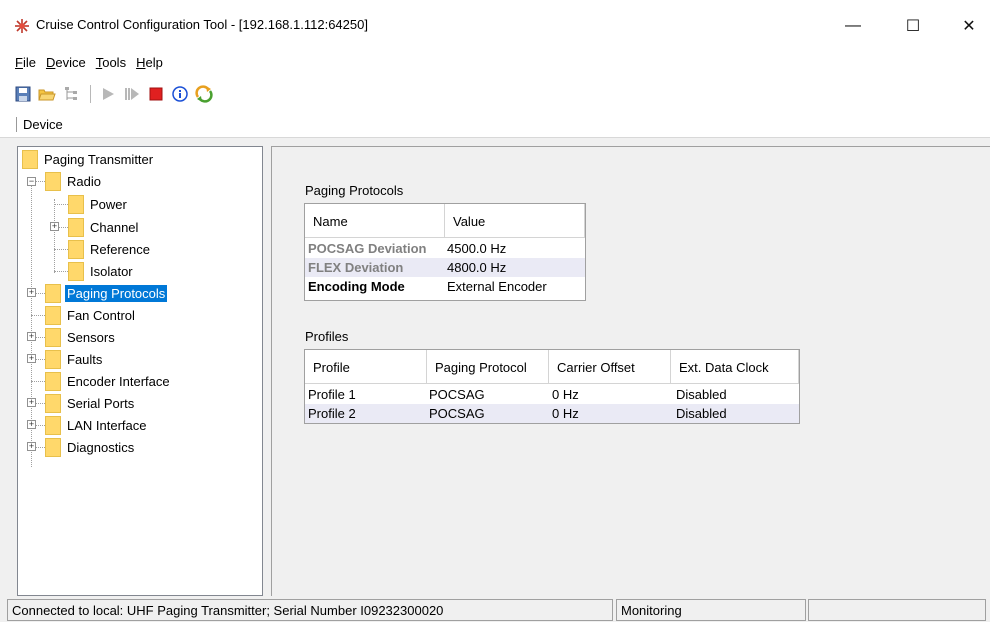 The width and height of the screenshot is (990, 622). I want to click on play-icon, so click(108, 94).